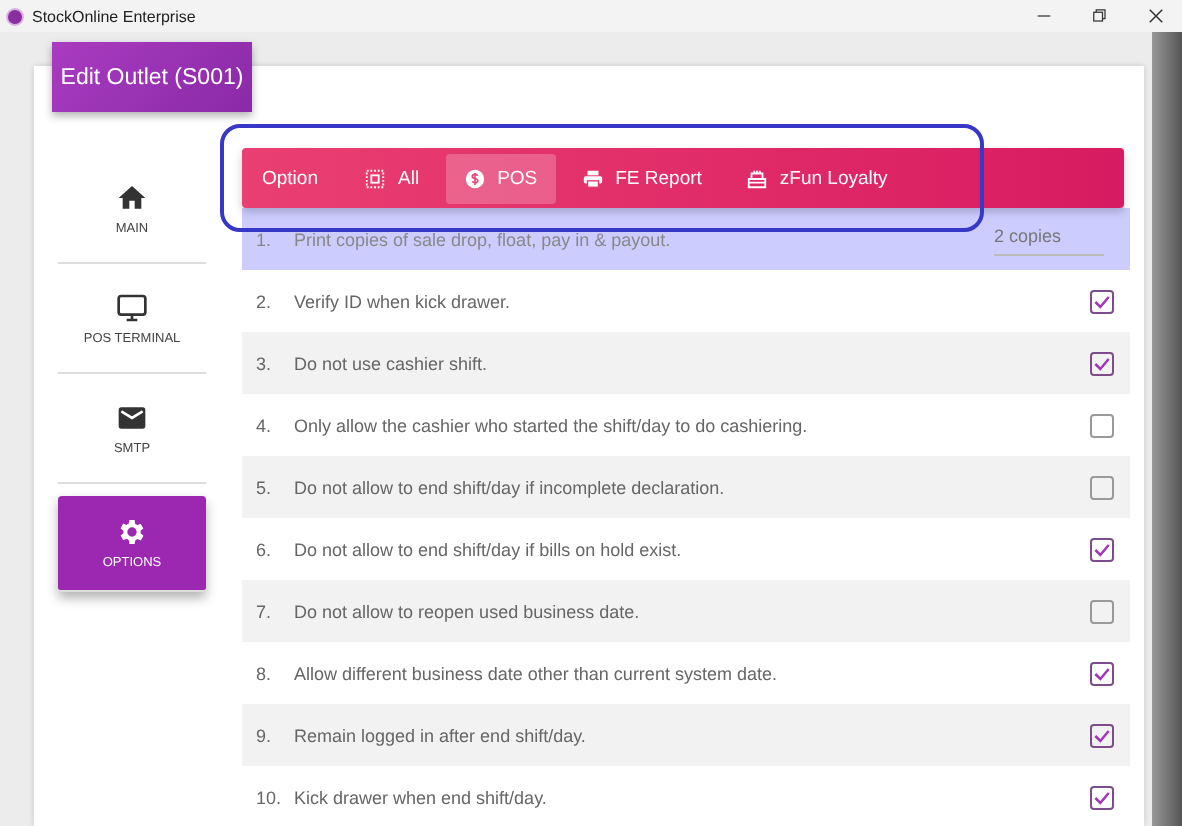 The height and width of the screenshot is (826, 1182). I want to click on row-number: 1., so click(265, 239).